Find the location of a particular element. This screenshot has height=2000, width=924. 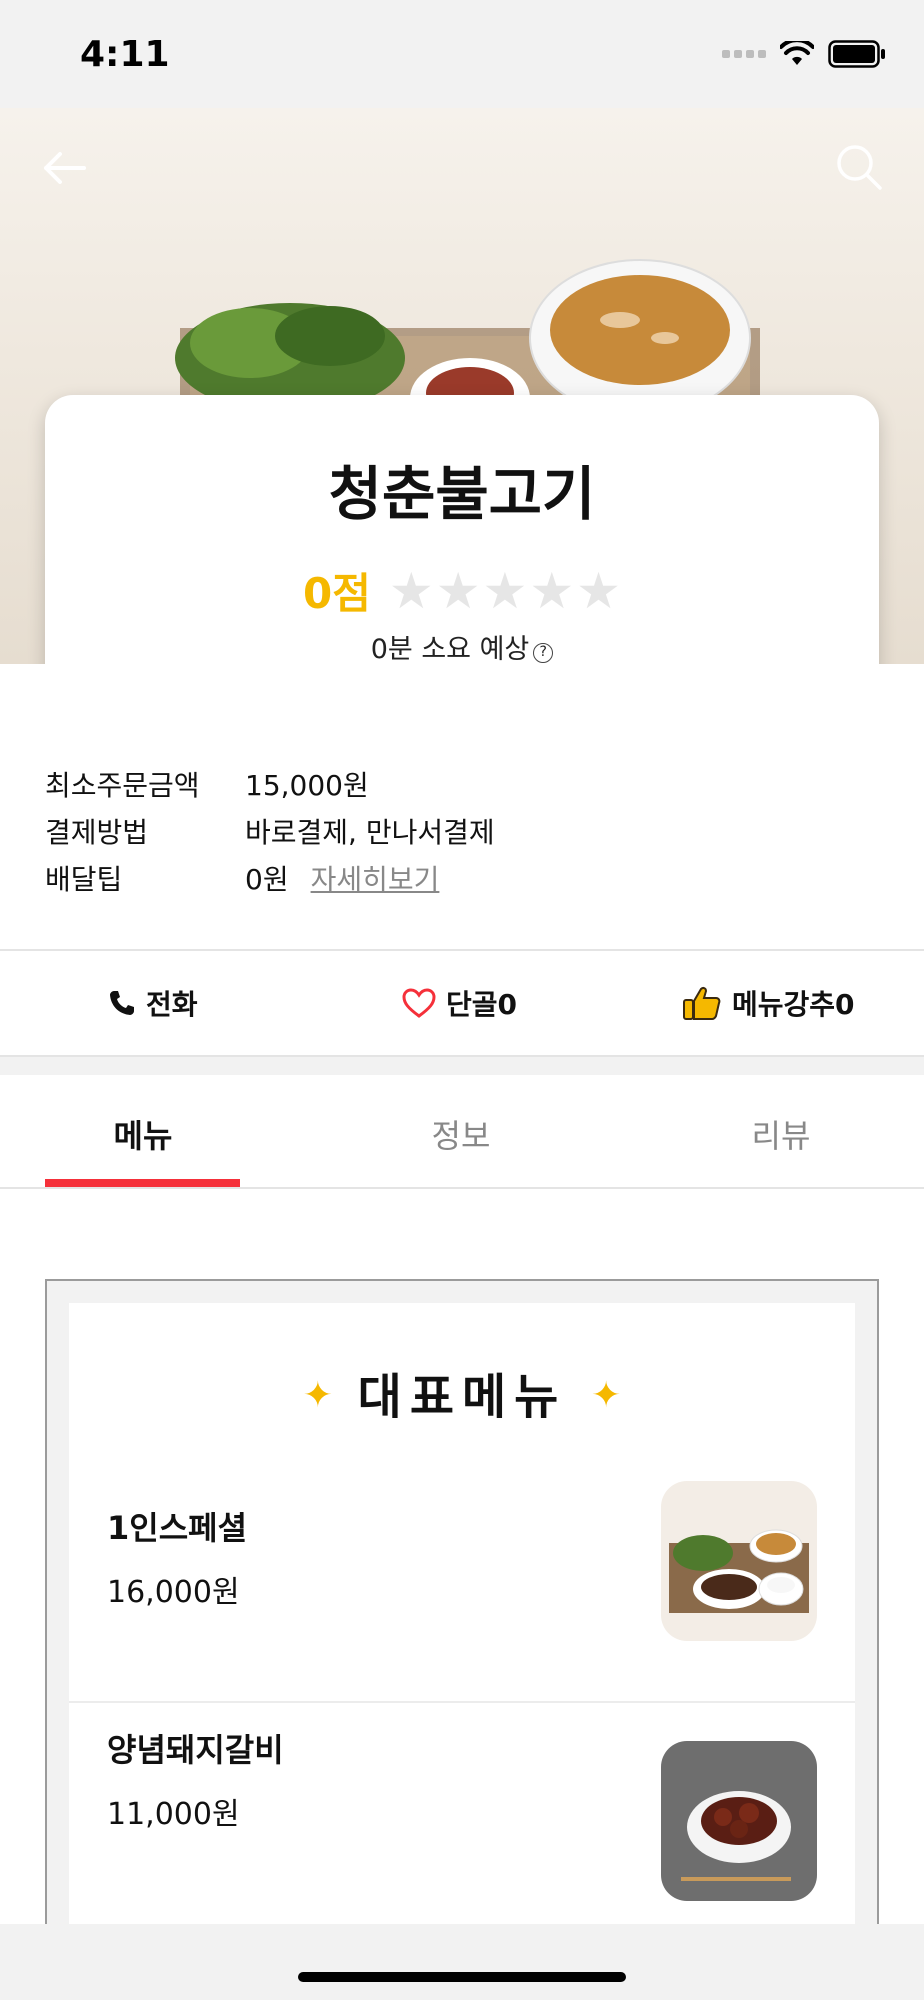

favorite-label: 단골0 is located at coordinates (482, 1004).